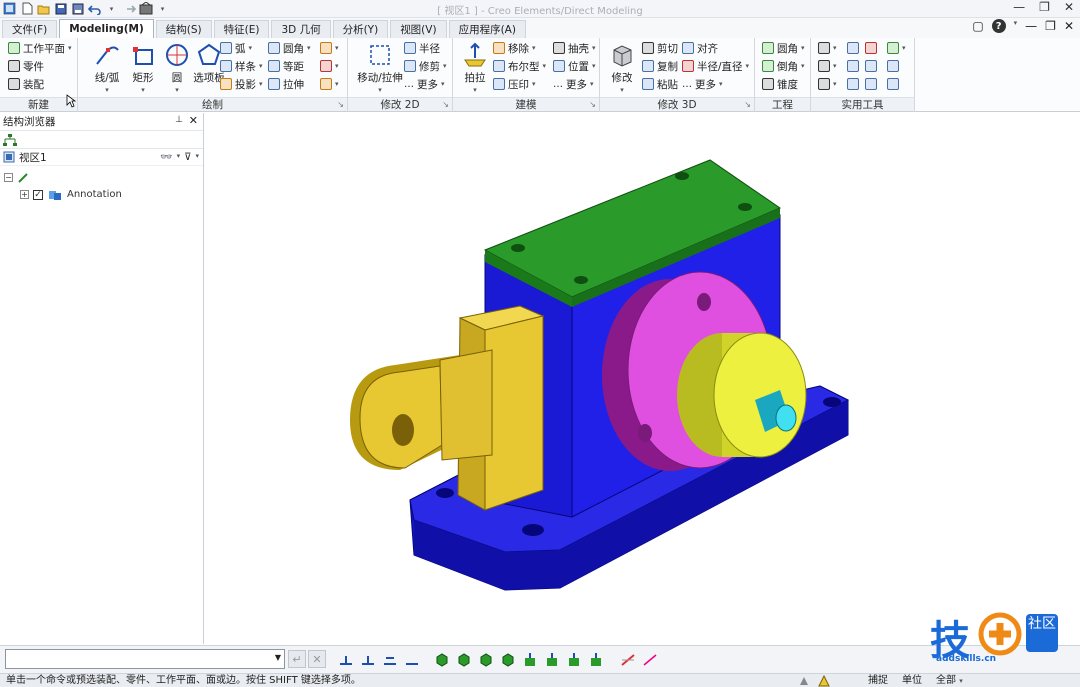 Image resolution: width=1080 pixels, height=687 pixels. I want to click on command-input: ▼, so click(145, 659).